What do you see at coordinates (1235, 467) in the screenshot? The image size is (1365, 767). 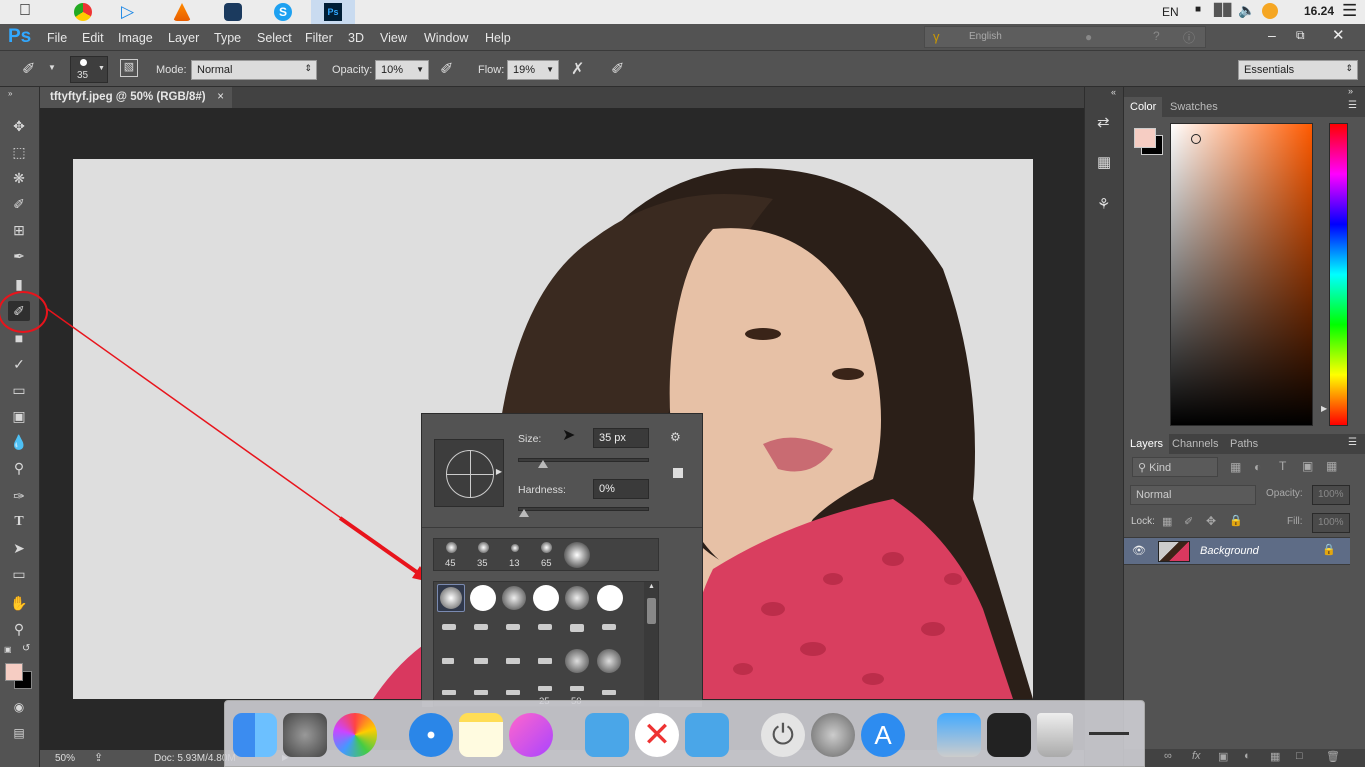 I see `filter-pixel-icon: ▦` at bounding box center [1235, 467].